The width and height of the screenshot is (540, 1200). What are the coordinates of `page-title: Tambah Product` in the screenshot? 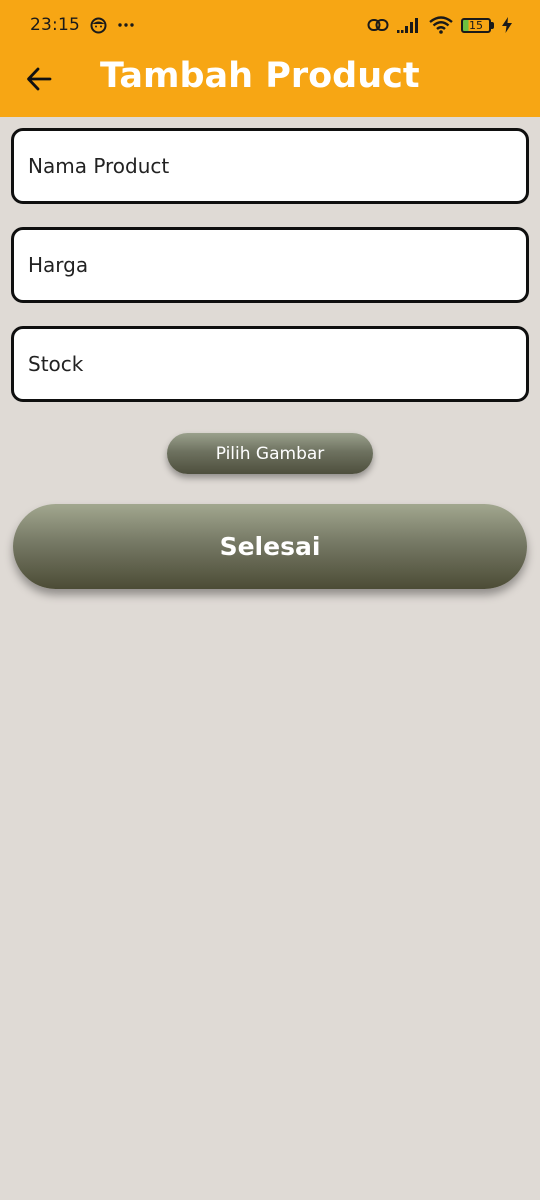 It's located at (260, 76).